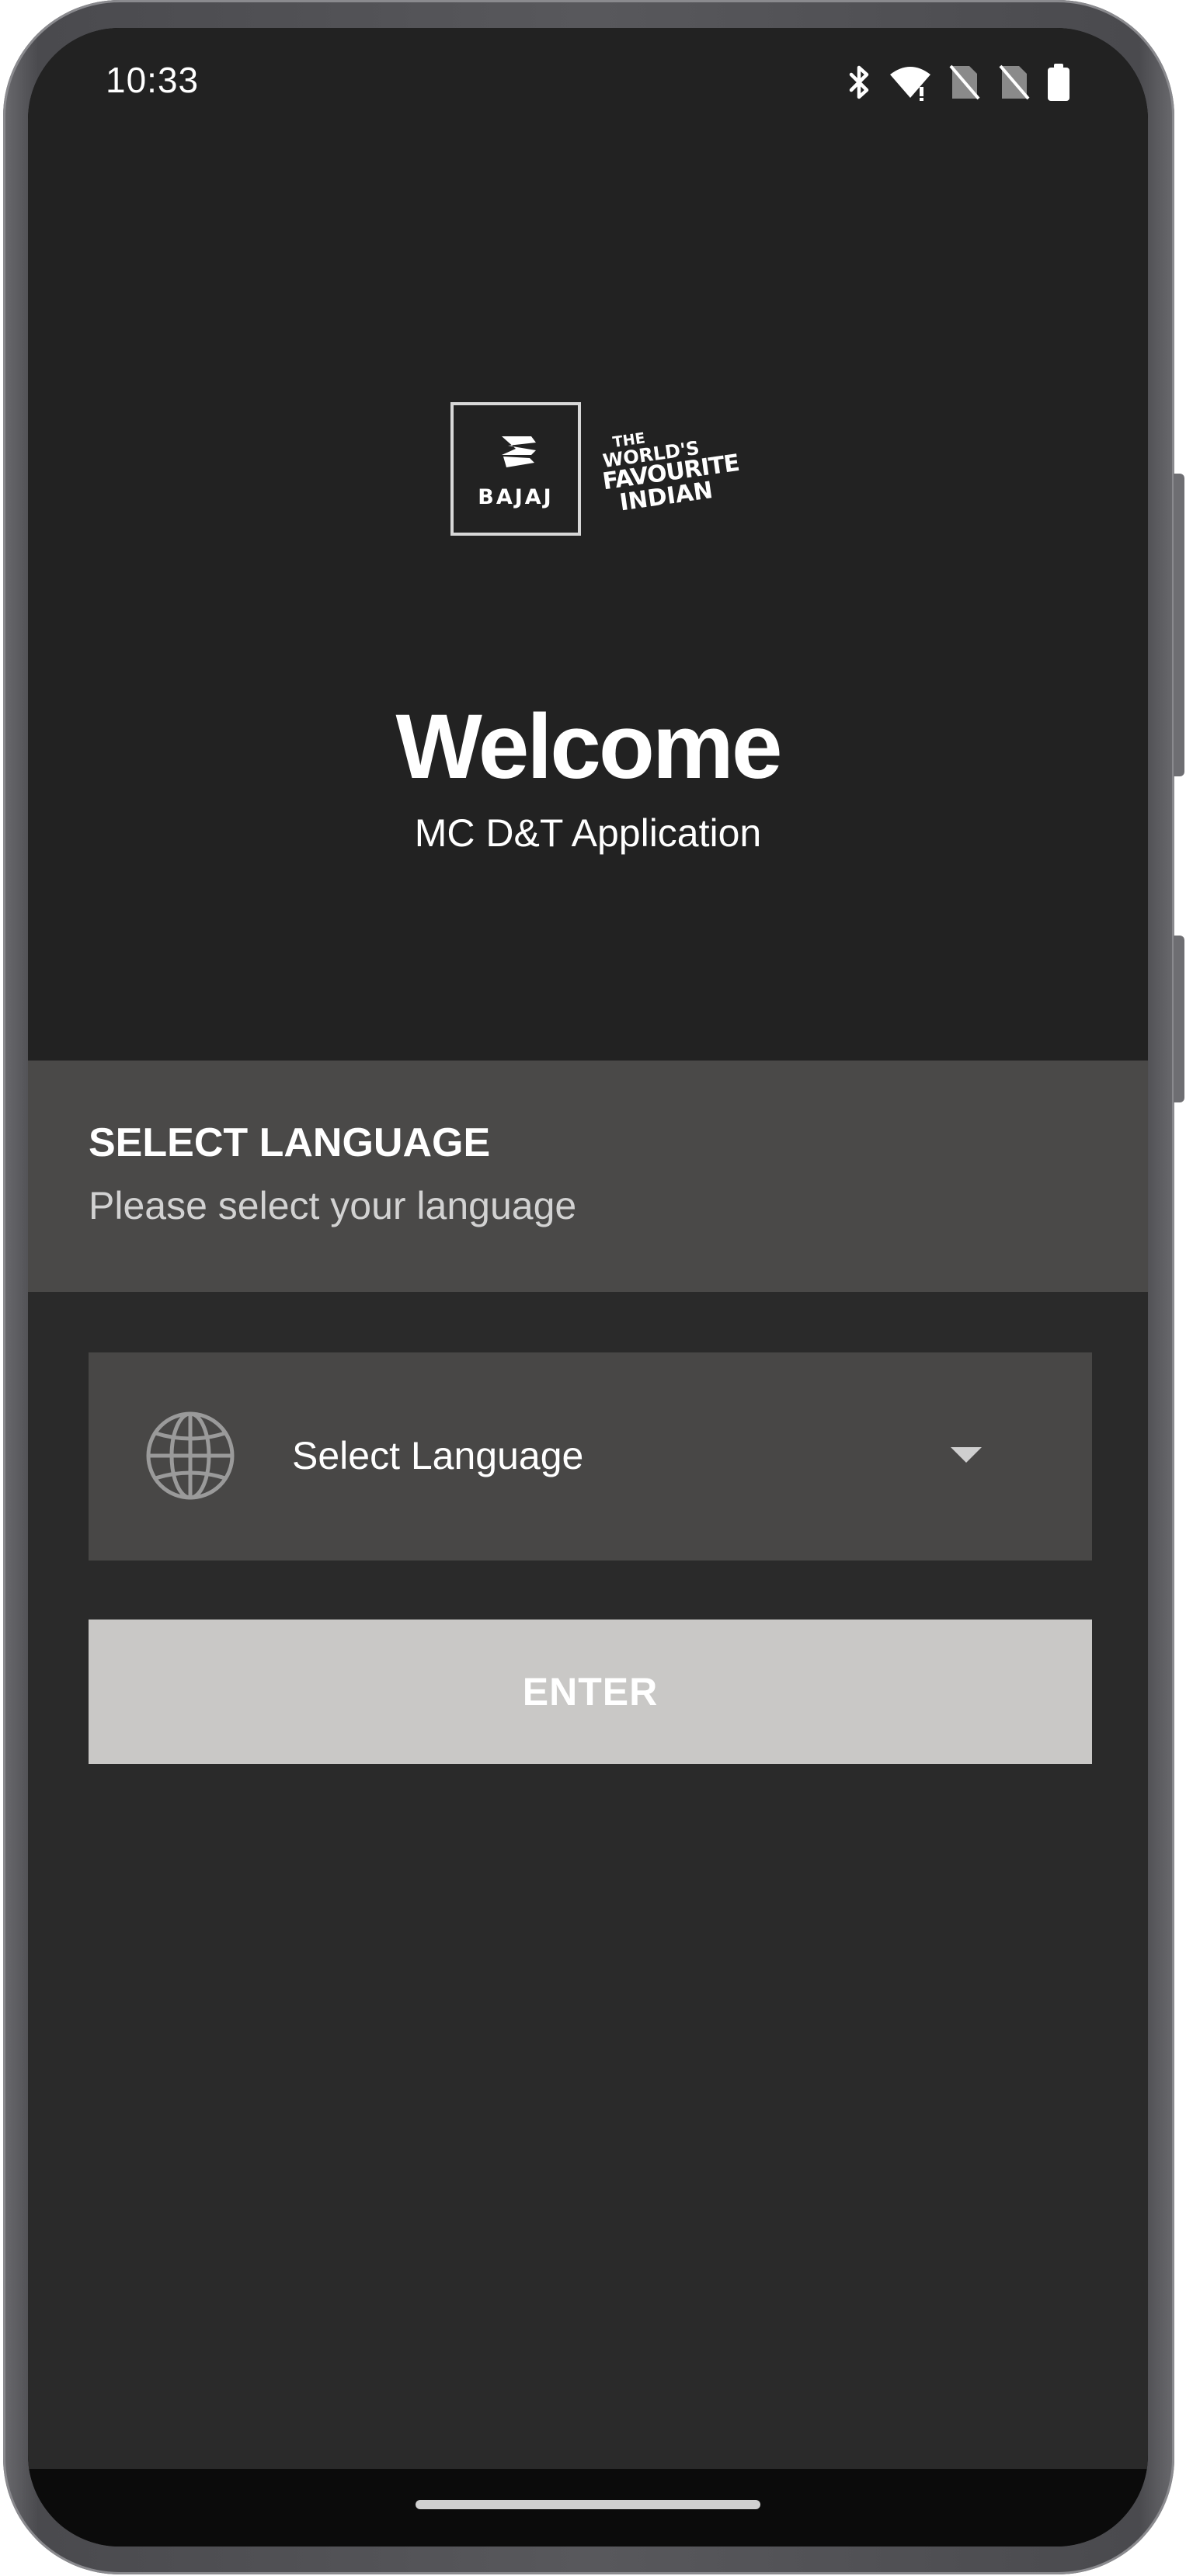  Describe the element at coordinates (519, 454) in the screenshot. I see `bajaj-mark-icon` at that location.